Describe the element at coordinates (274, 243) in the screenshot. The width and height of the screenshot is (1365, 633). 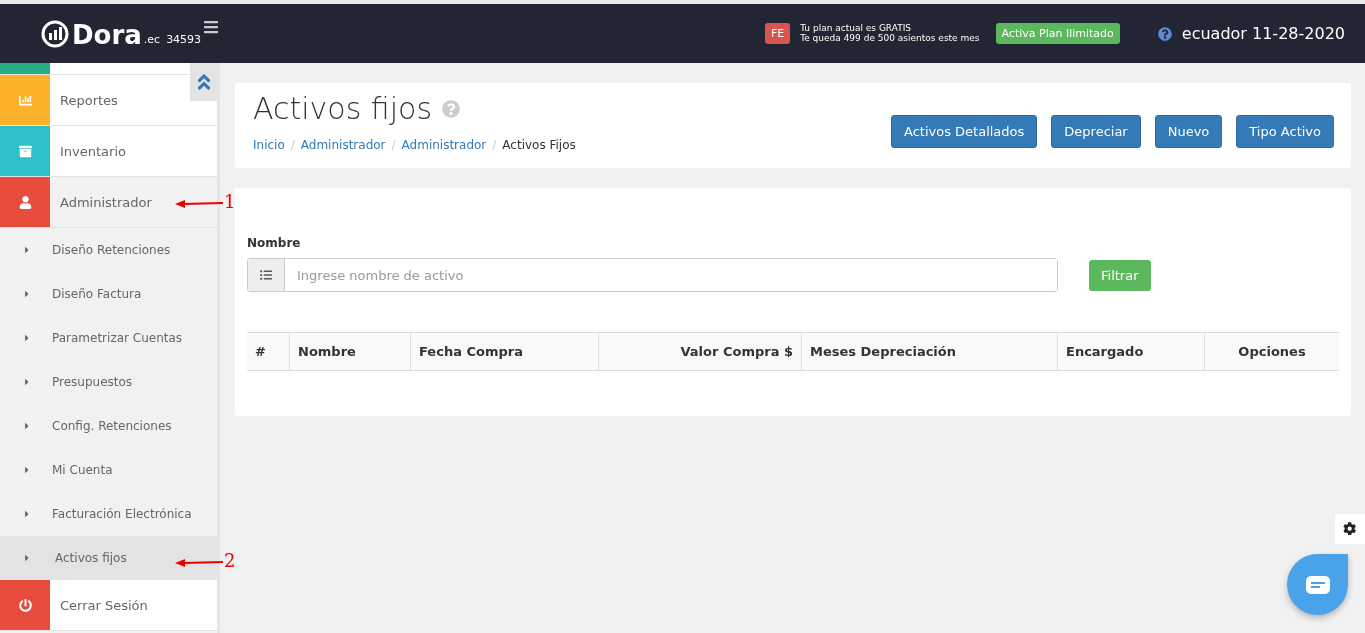
I see `field-label: Nombre` at that location.